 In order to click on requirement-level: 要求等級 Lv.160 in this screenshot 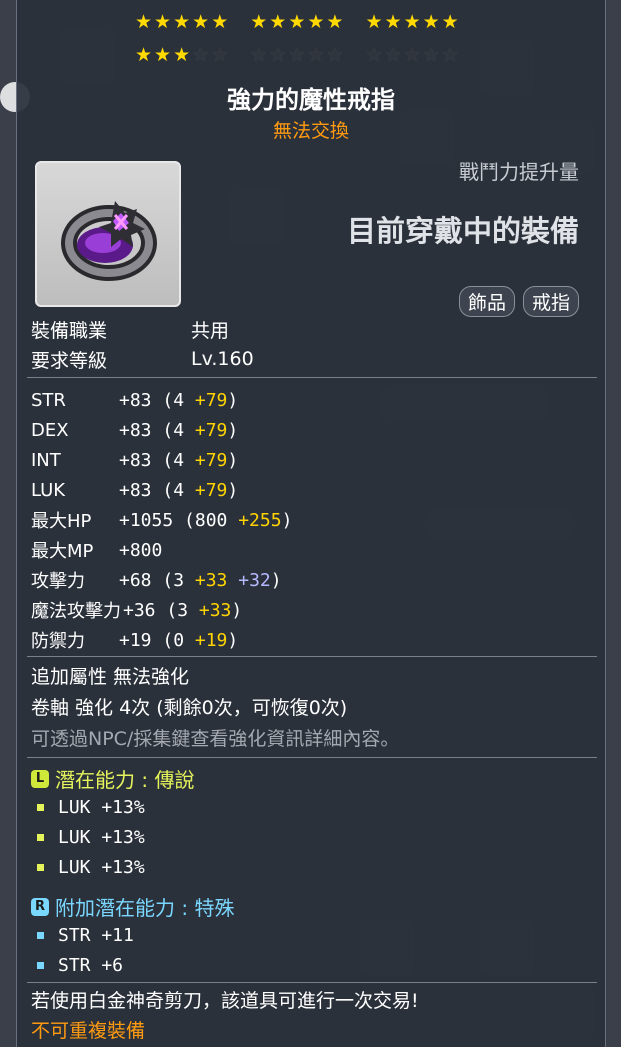, I will do `click(142, 360)`.